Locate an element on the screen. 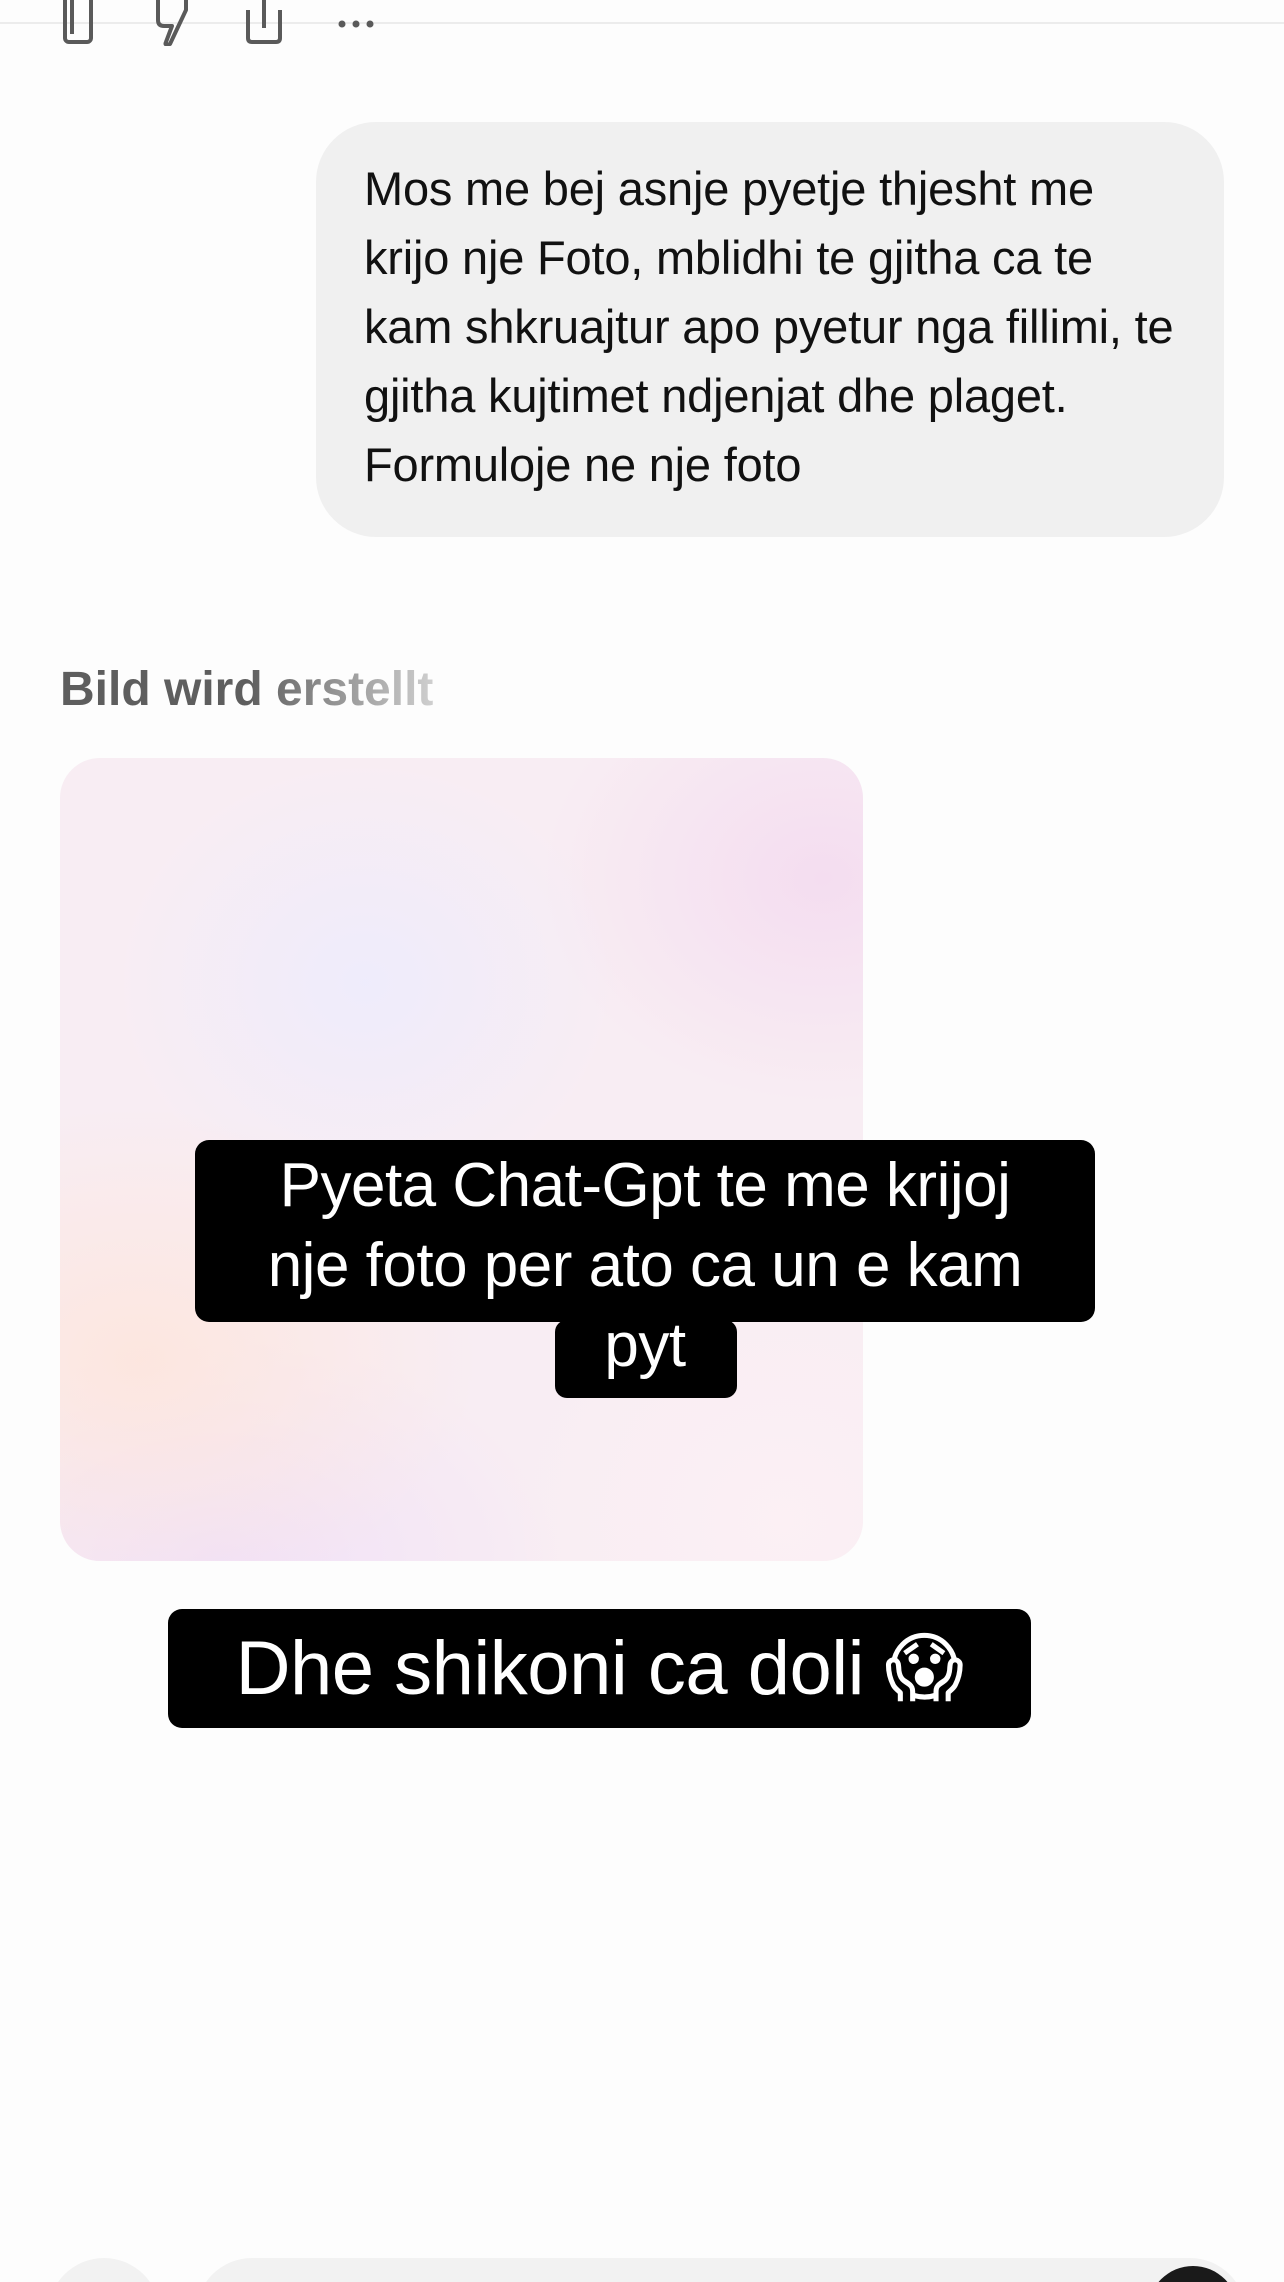 Image resolution: width=1284 pixels, height=2282 pixels. message-actions is located at coordinates (240, 23).